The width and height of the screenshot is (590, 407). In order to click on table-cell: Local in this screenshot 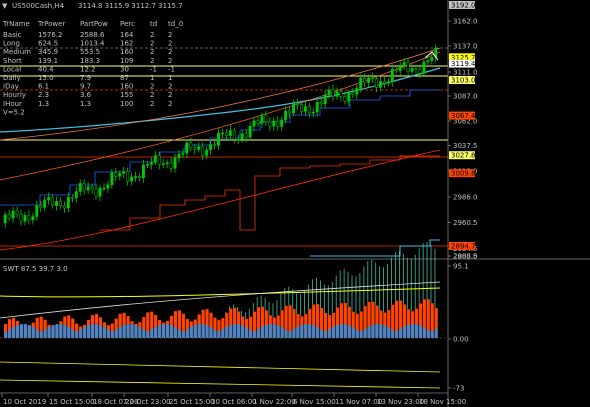, I will do `click(12, 69)`.